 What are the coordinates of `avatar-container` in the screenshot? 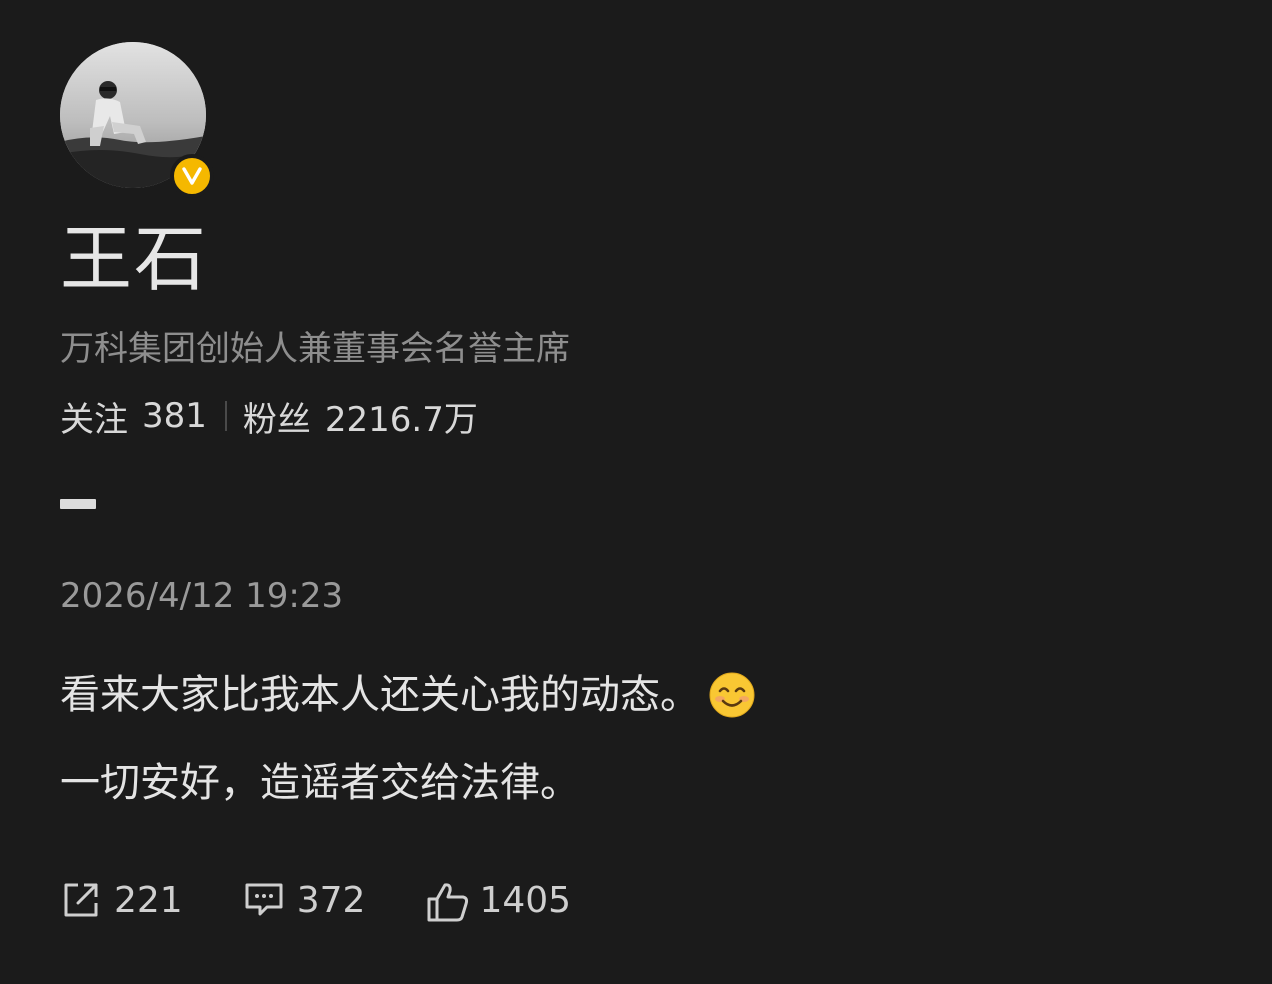 It's located at (137, 120).